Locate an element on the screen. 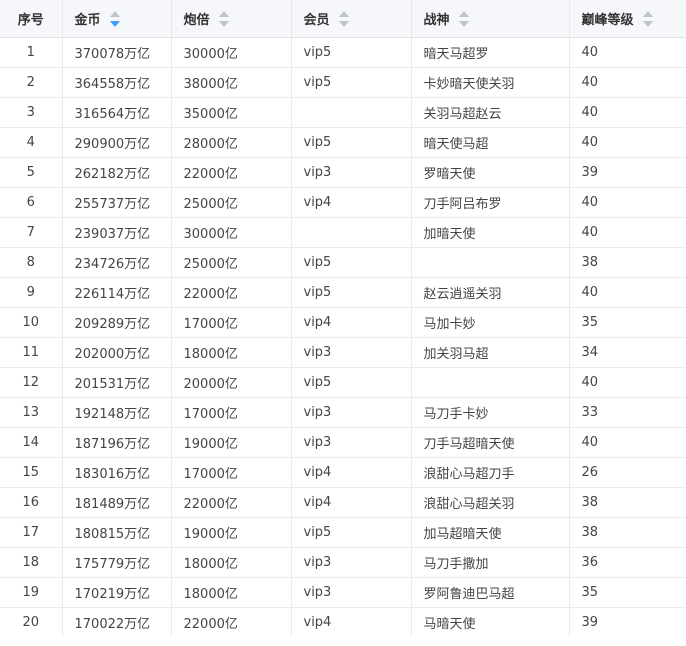  cell-gold: 262182万亿 is located at coordinates (117, 172).